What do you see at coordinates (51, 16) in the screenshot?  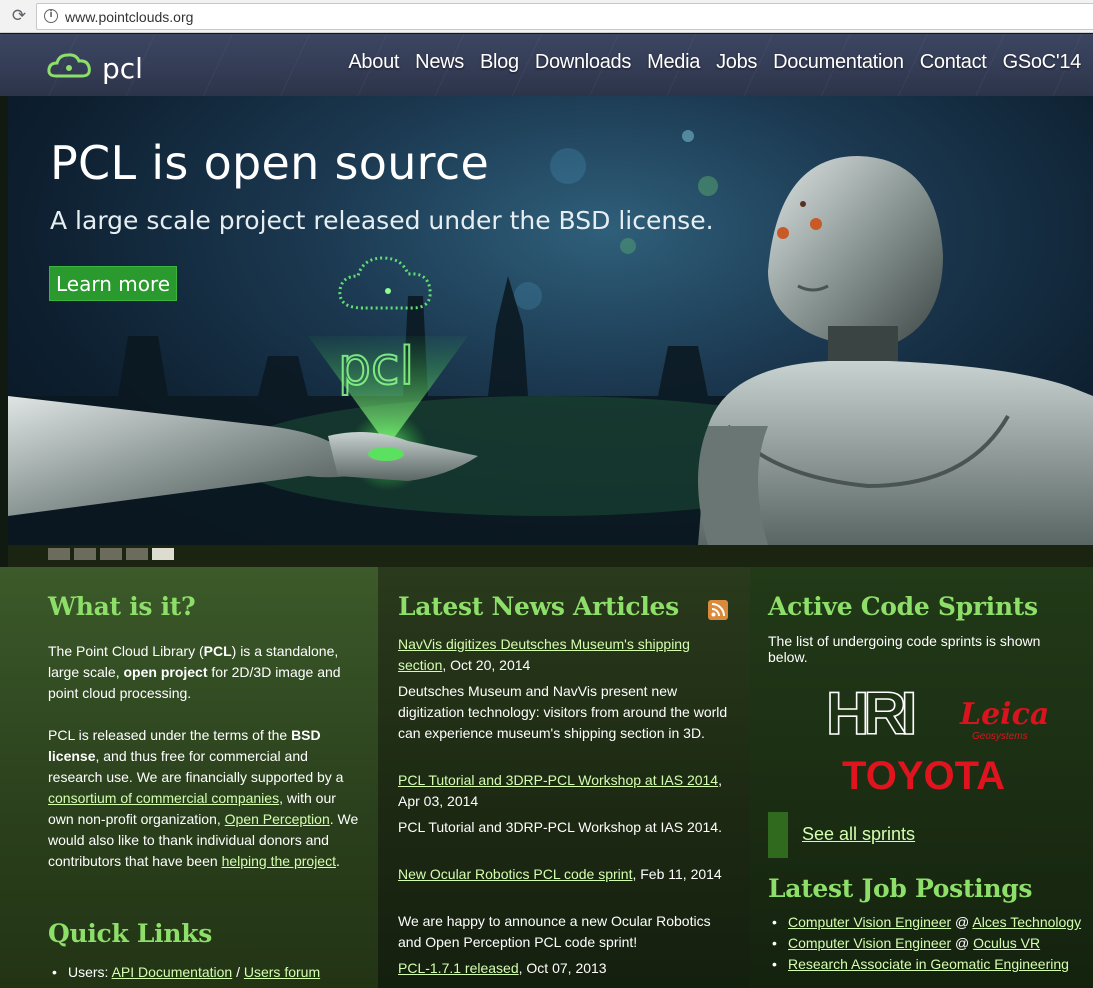 I see `info-icon: i` at bounding box center [51, 16].